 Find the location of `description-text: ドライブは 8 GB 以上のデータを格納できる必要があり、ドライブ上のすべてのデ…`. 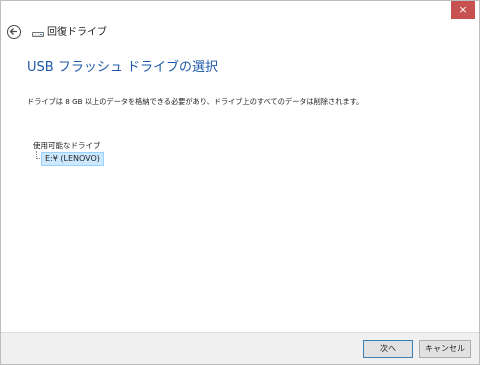

description-text: ドライブは 8 GB 以上のデータを格納できる必要があり、ドライブ上のすべてのデ… is located at coordinates (195, 101).